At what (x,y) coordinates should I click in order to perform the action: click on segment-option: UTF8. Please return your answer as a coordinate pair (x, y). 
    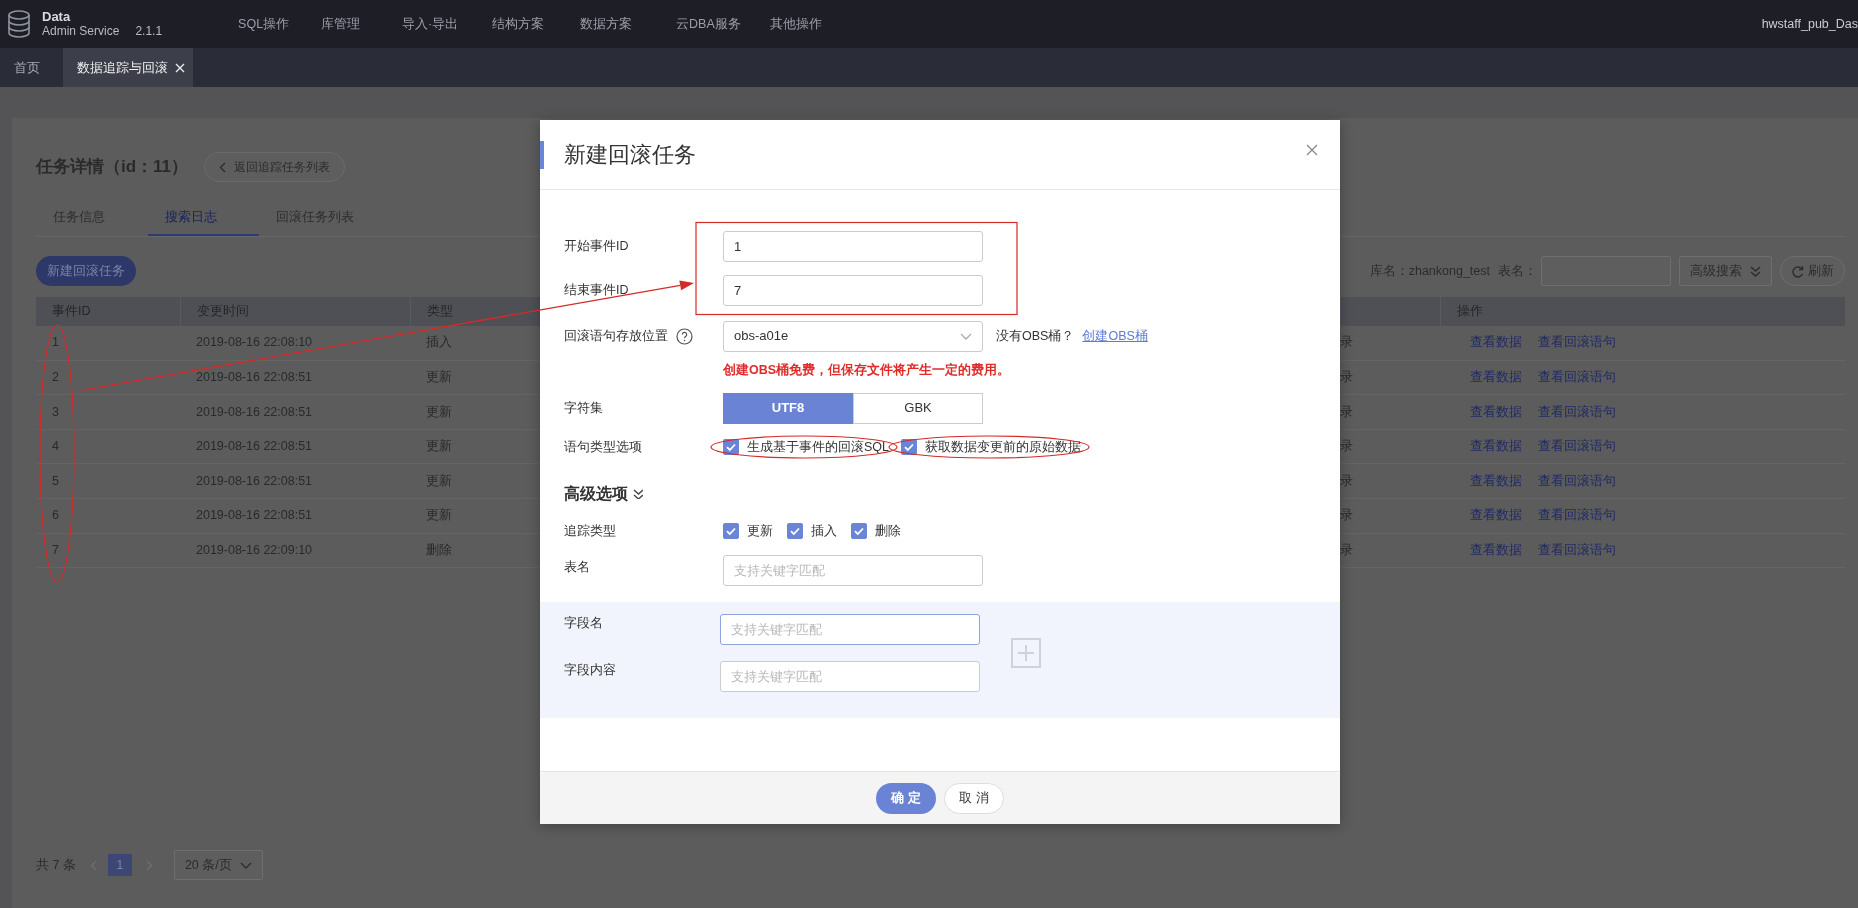
    Looking at the image, I should click on (788, 408).